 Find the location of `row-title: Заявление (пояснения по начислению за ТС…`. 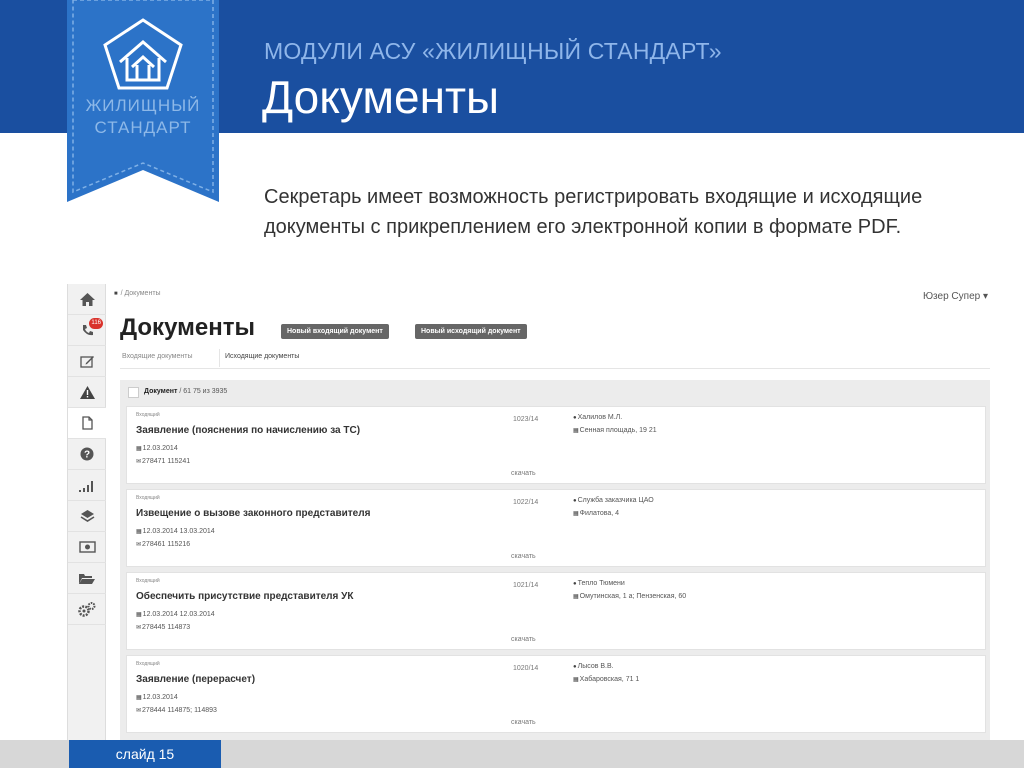

row-title: Заявление (пояснения по начислению за ТС… is located at coordinates (248, 430).